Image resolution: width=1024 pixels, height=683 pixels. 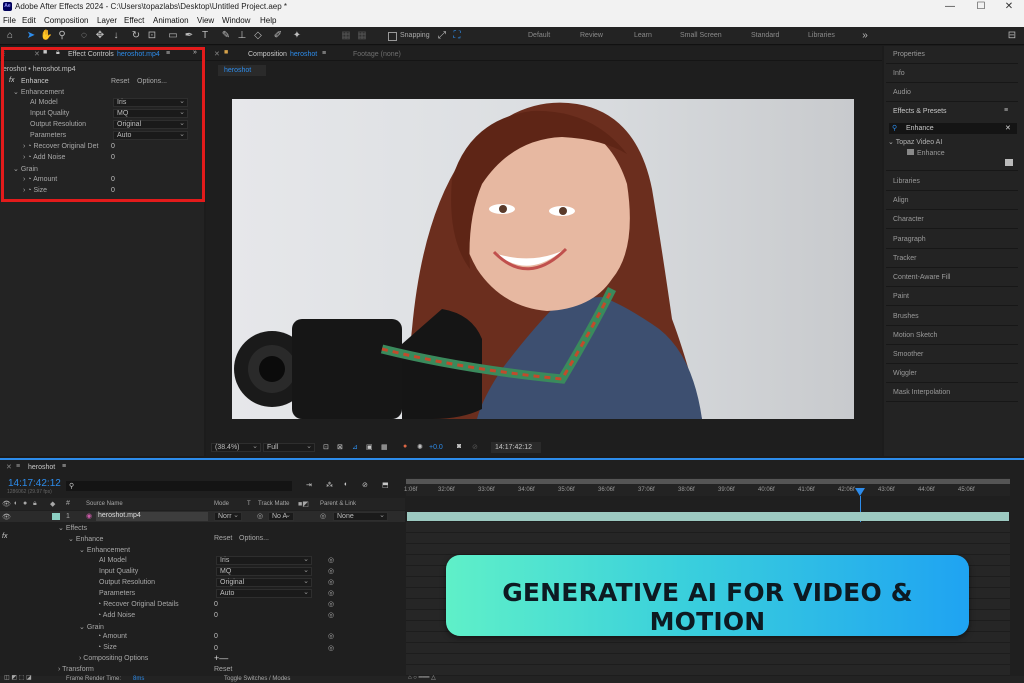 I want to click on eraser-tool-icon: ◇, so click(x=258, y=36).